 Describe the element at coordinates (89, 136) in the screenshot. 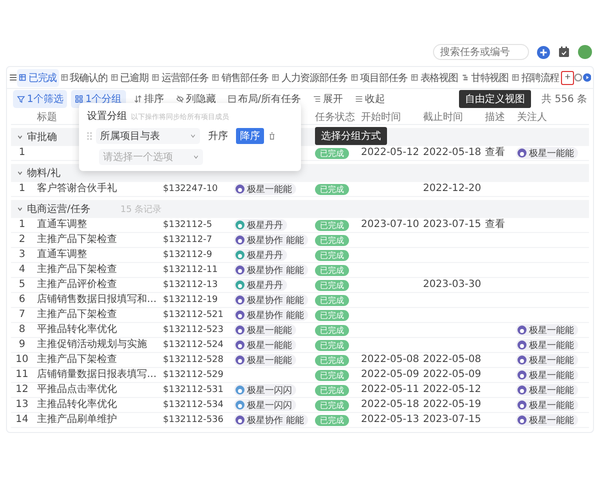

I see `drag-handle-icon` at that location.